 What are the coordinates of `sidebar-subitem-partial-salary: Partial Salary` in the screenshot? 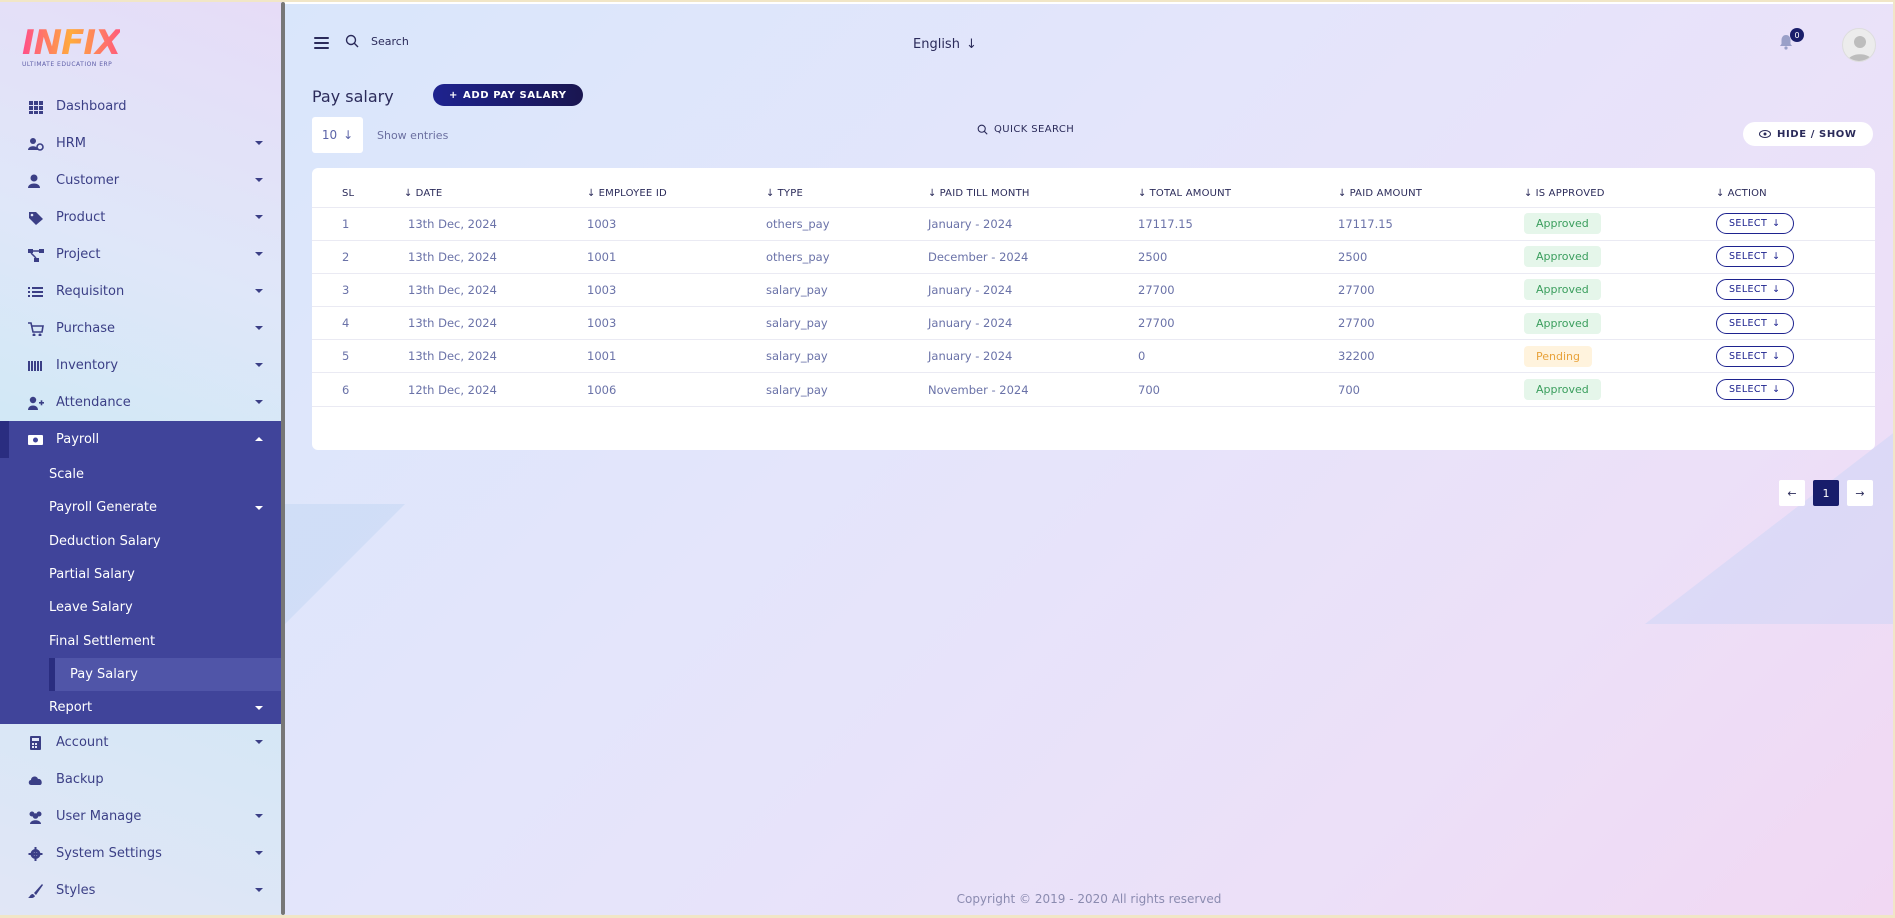 It's located at (140, 574).